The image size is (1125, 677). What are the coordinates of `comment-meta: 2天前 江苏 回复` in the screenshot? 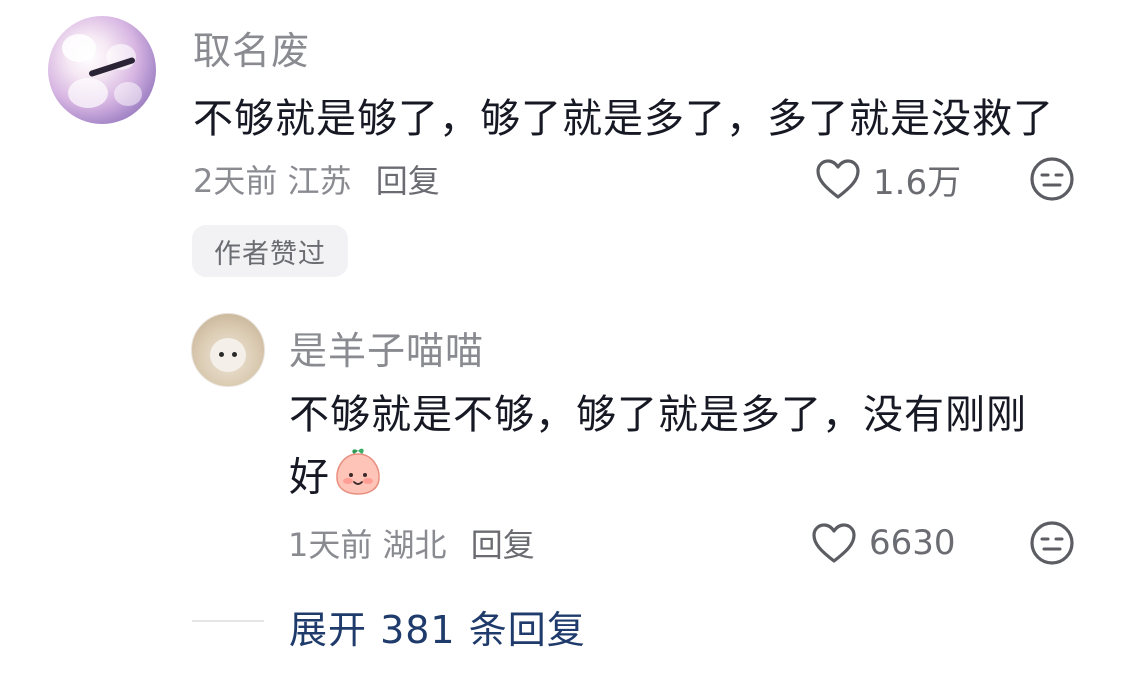 It's located at (316, 179).